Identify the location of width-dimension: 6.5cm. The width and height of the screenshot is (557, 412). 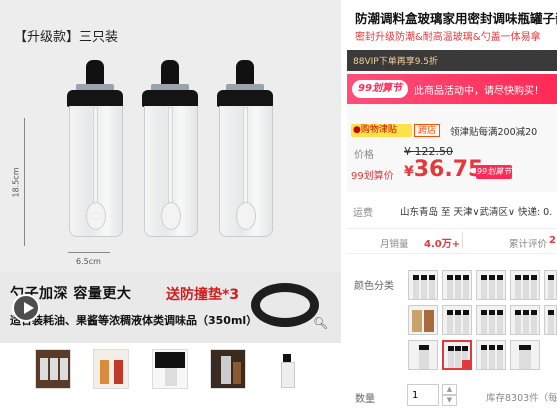
(89, 259).